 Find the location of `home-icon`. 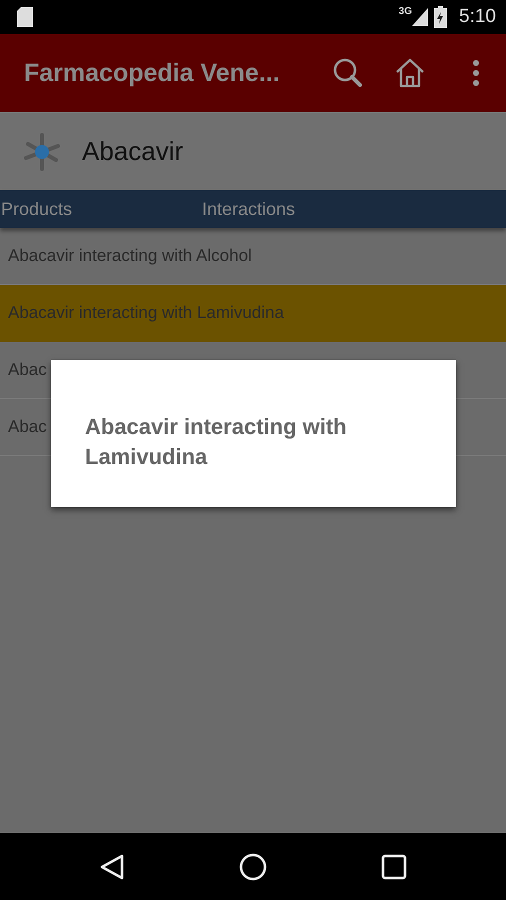

home-icon is located at coordinates (410, 73).